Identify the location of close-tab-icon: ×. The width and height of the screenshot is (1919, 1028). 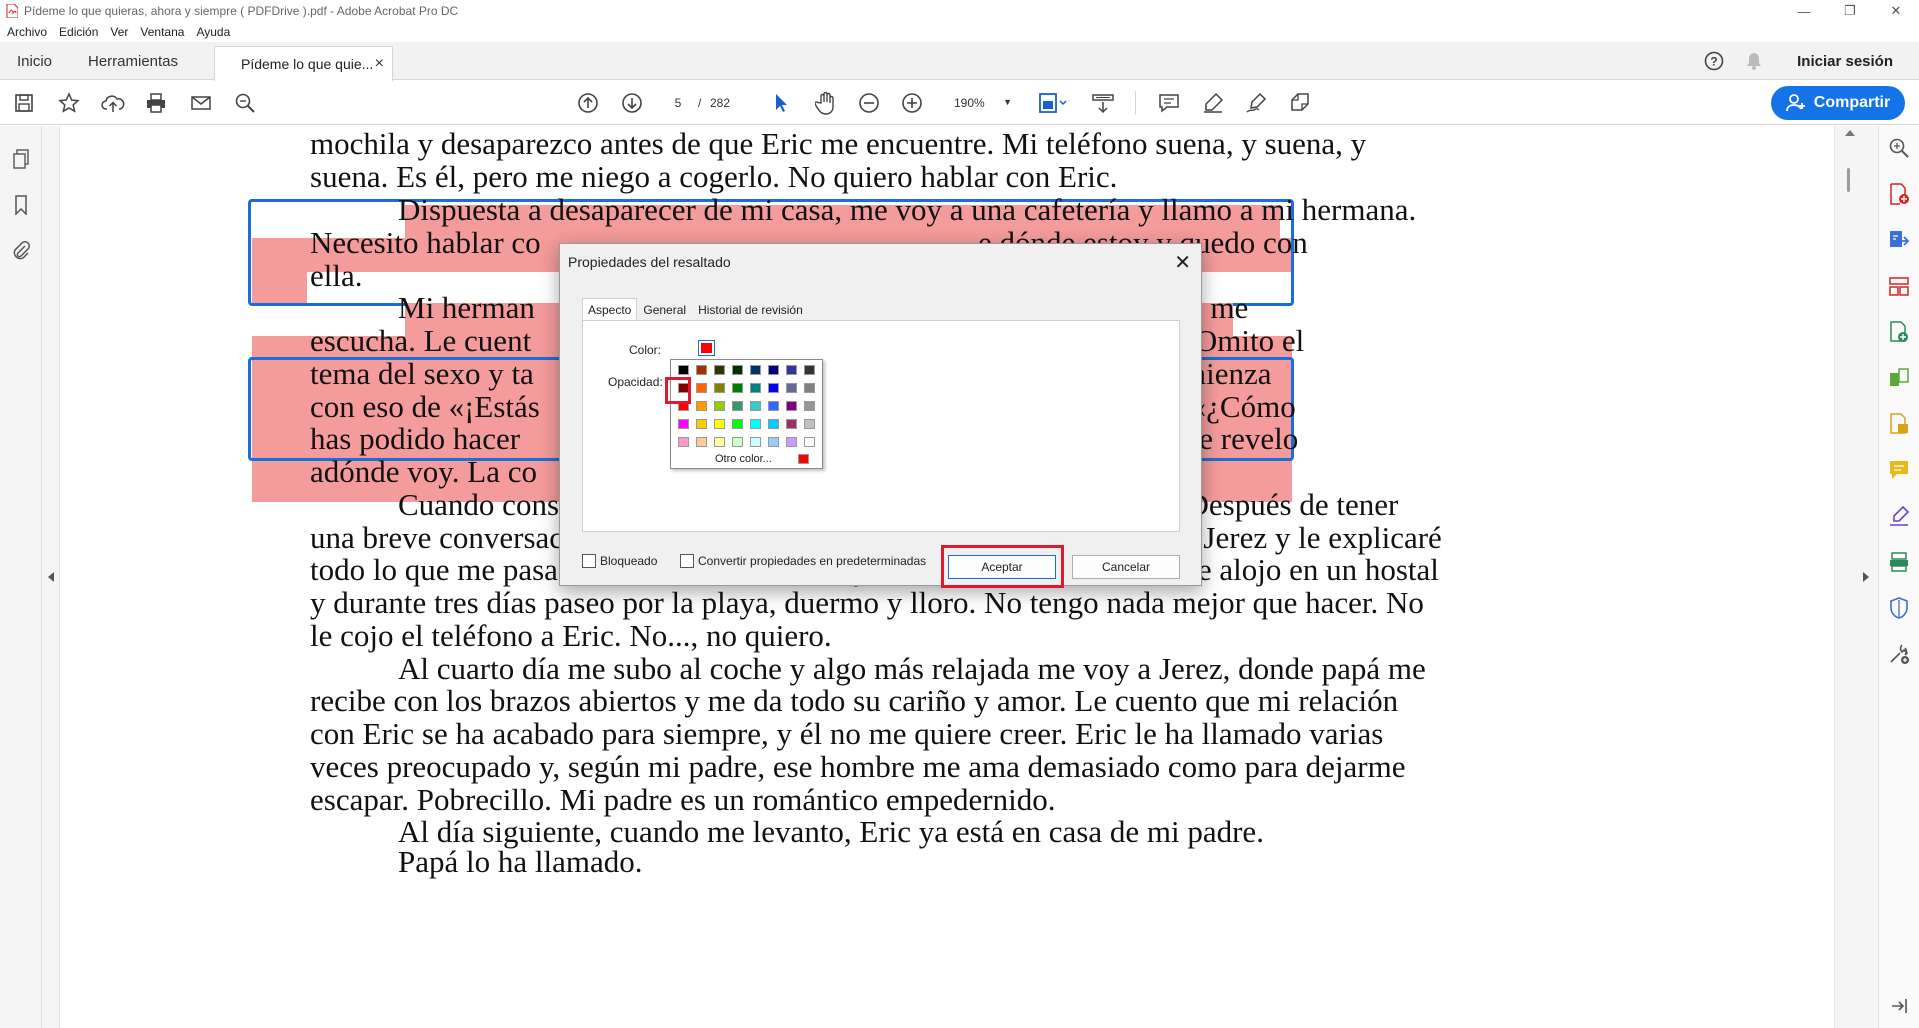
(379, 64).